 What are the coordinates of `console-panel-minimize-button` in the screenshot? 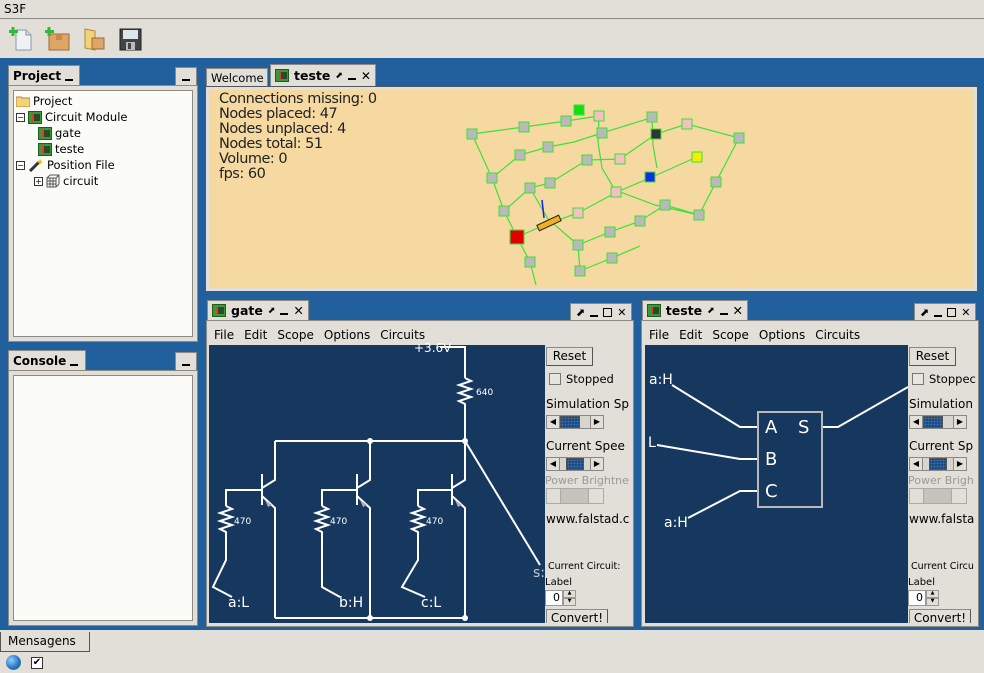 It's located at (186, 361).